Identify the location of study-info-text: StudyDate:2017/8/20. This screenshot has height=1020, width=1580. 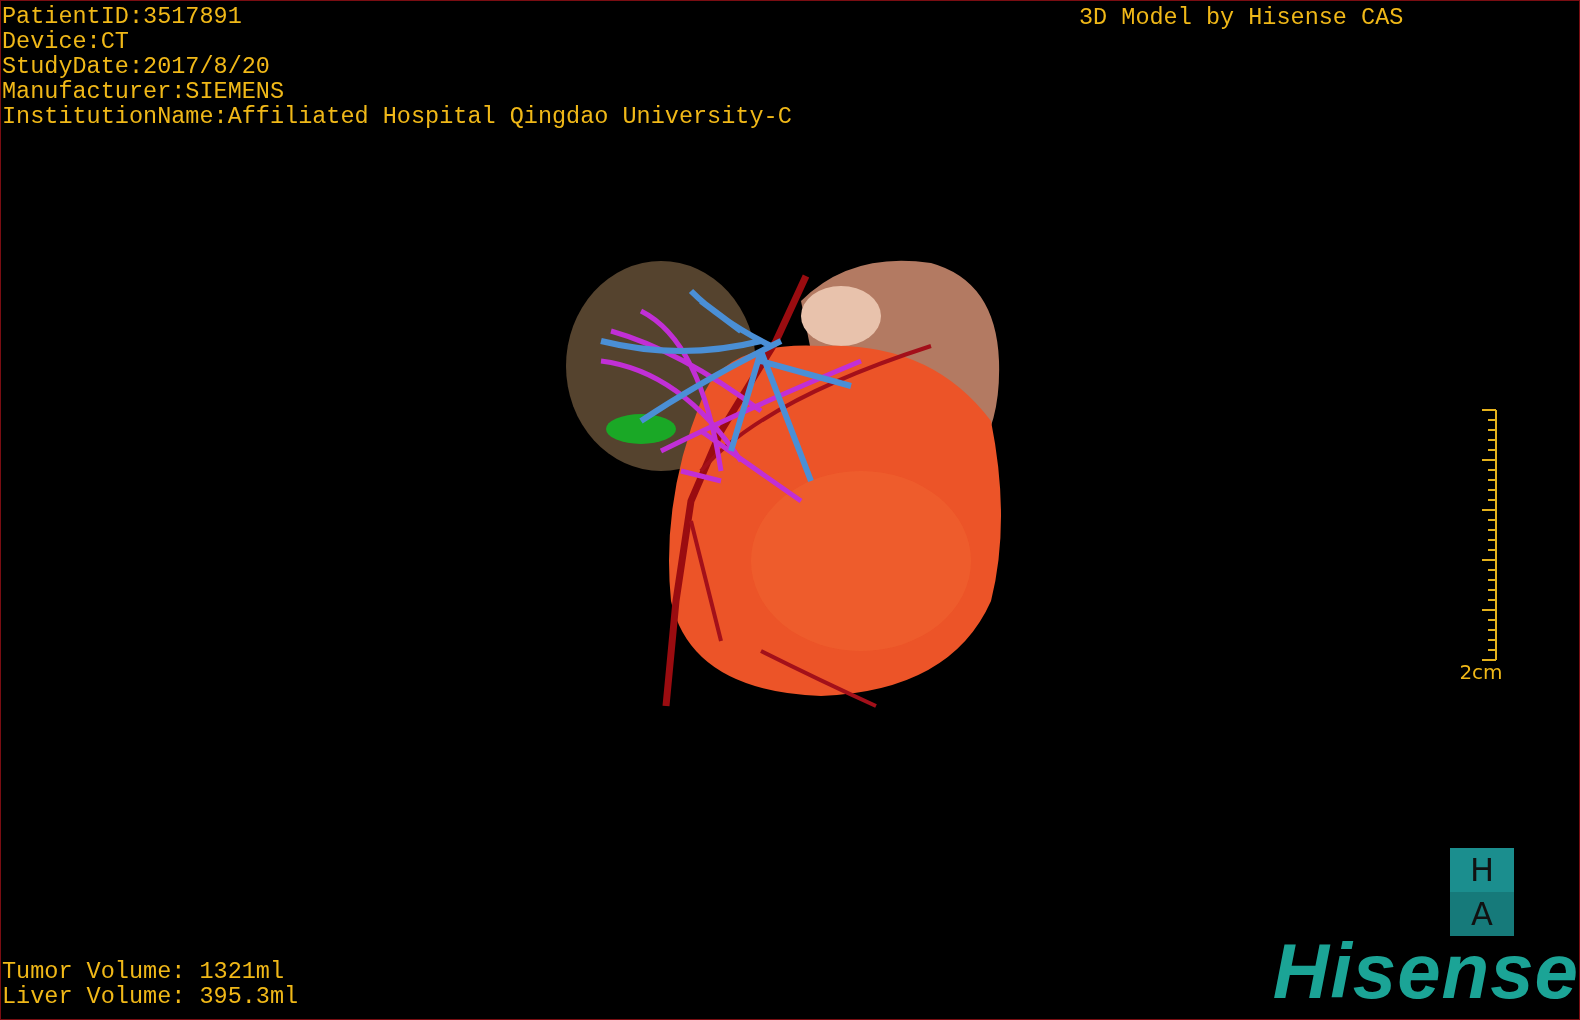
(136, 66).